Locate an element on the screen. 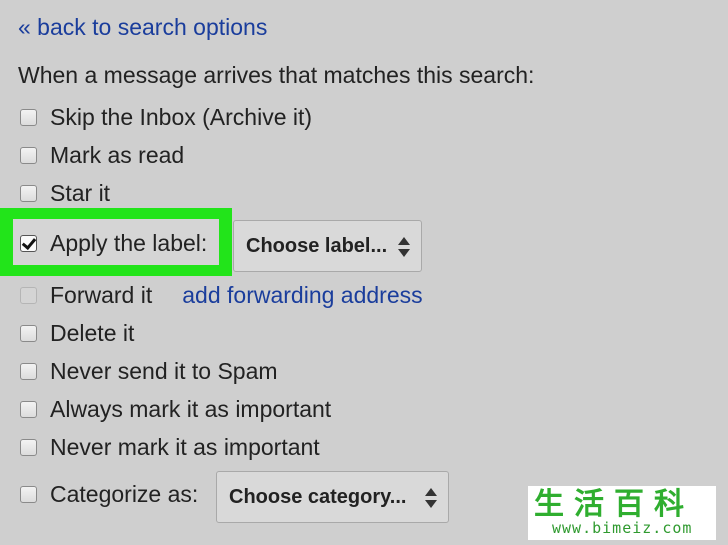  watermark-logo: 生 活 百 科 www.bimeiz.com is located at coordinates (622, 513).